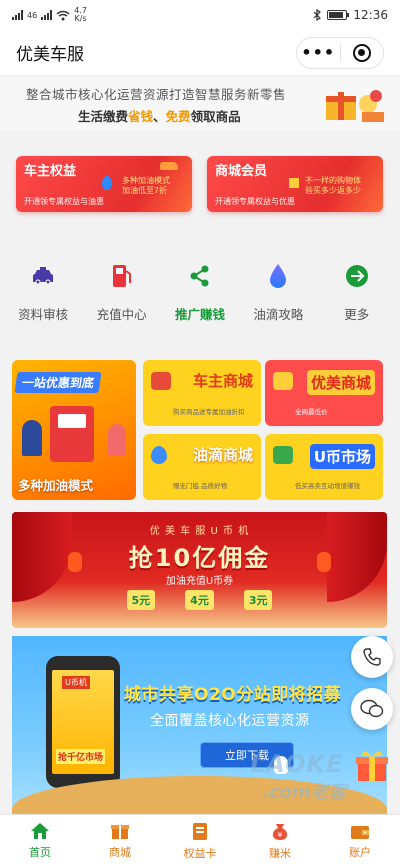 The image size is (400, 866). I want to click on tab-label: 首页, so click(40, 852).